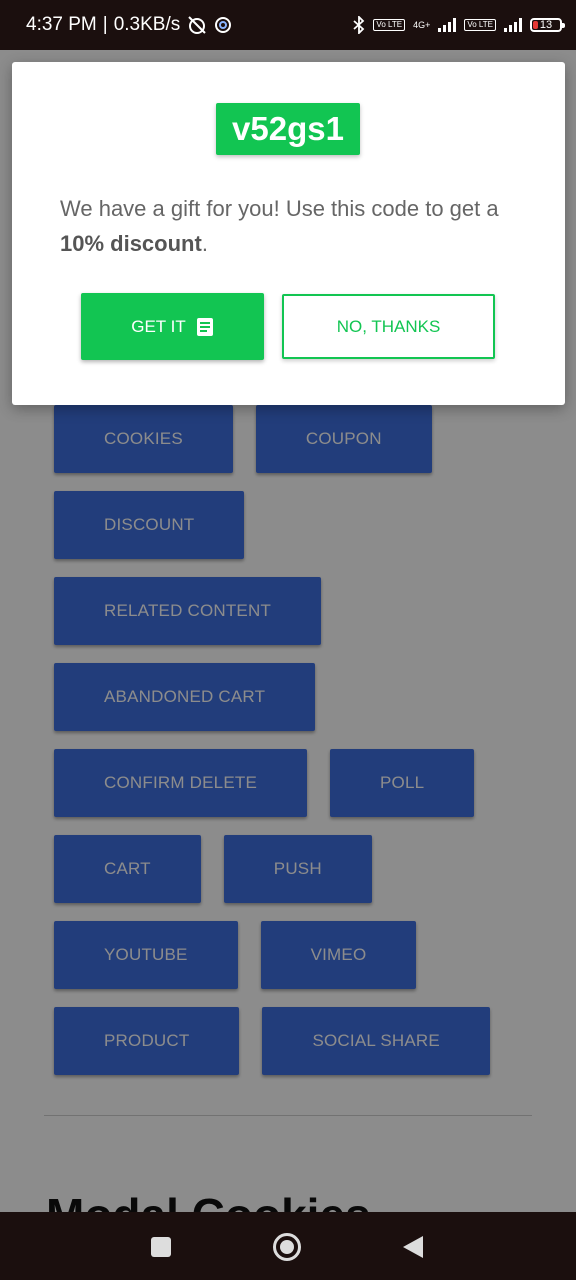  I want to click on clock: 4:37 PM, so click(61, 24).